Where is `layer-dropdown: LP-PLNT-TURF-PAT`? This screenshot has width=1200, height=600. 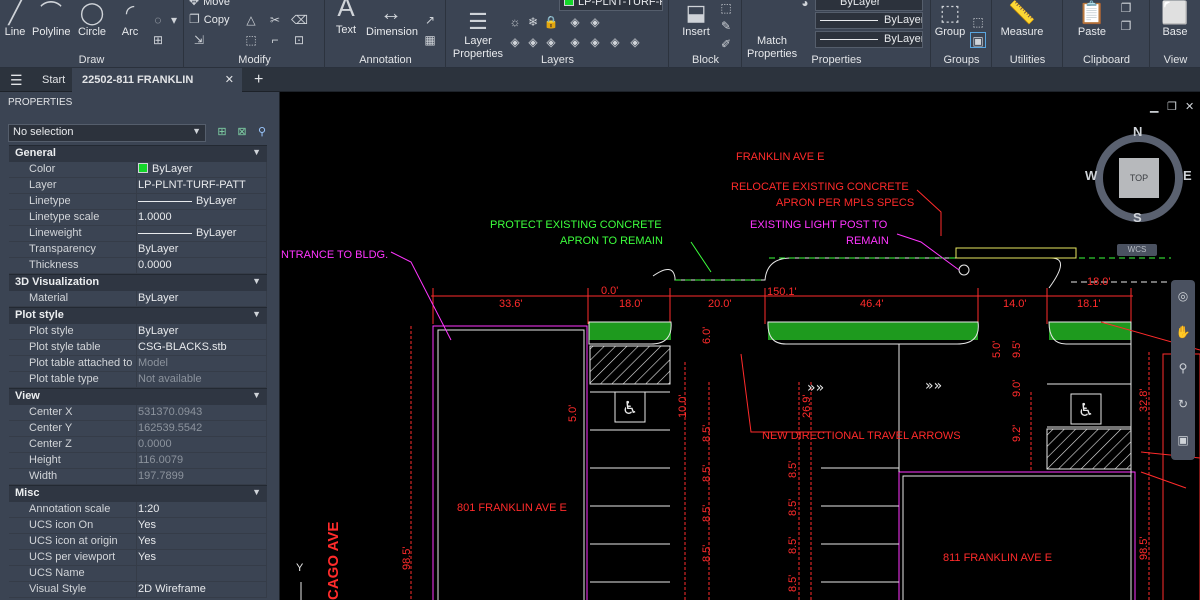 layer-dropdown: LP-PLNT-TURF-PAT is located at coordinates (611, 5).